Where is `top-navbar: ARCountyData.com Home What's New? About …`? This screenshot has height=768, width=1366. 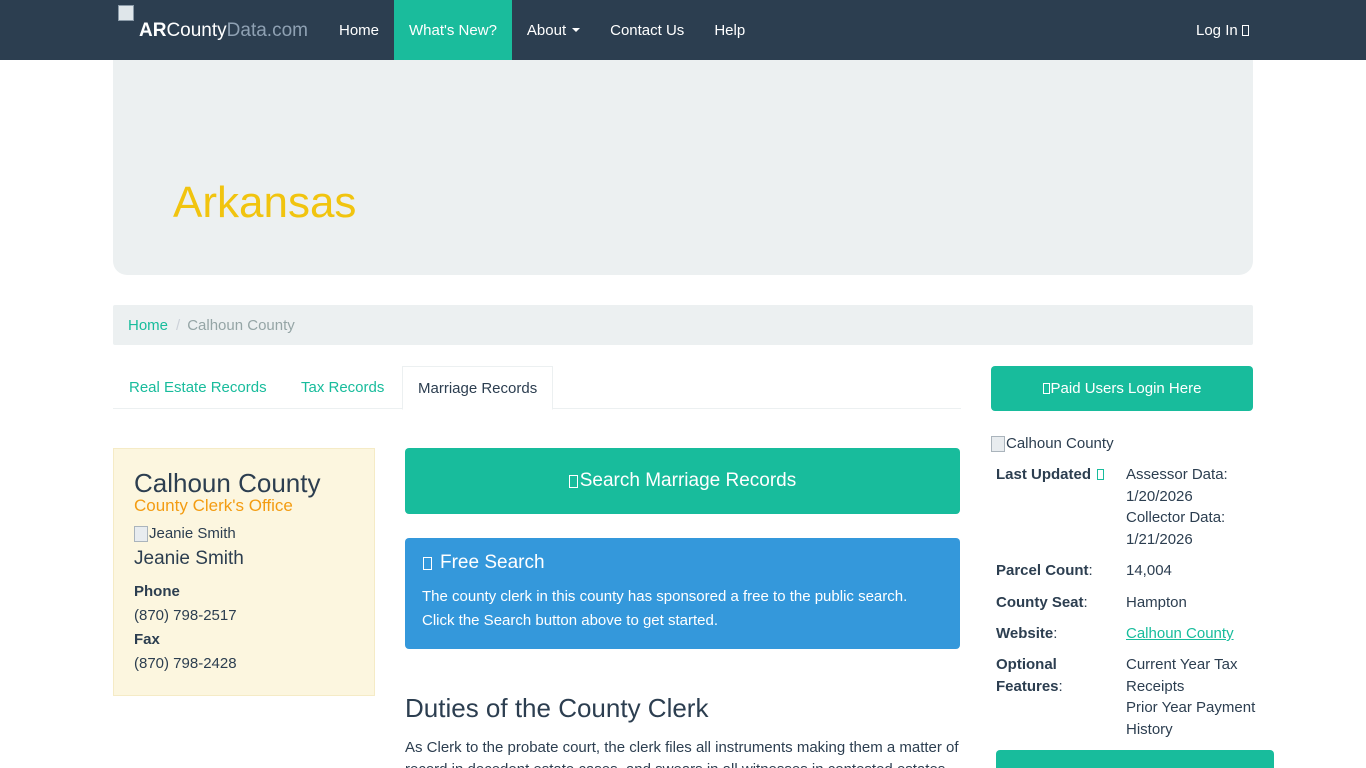
top-navbar: ARCountyData.com Home What's New? About … is located at coordinates (683, 30).